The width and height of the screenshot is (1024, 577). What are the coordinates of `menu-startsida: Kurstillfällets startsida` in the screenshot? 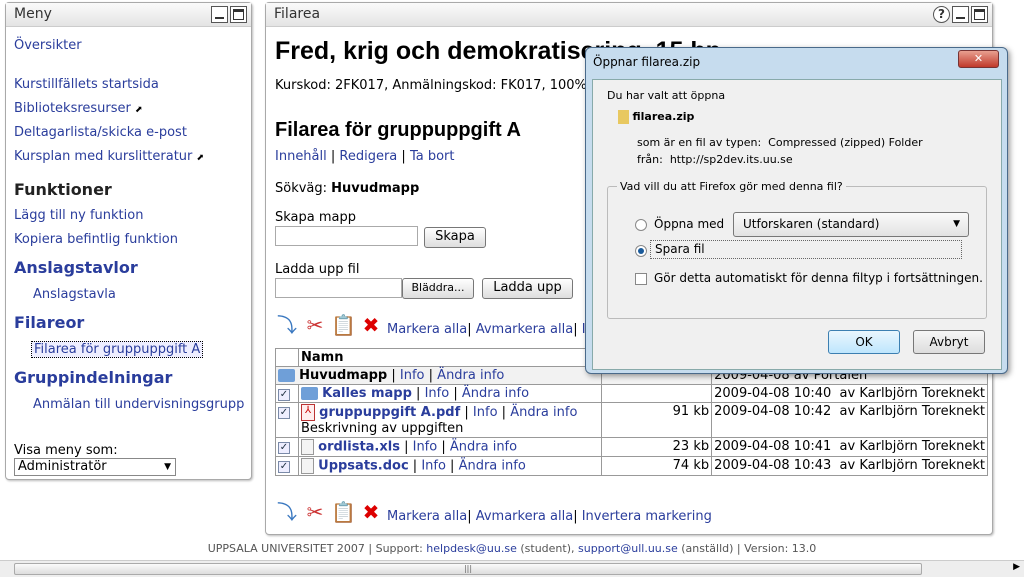 It's located at (86, 84).